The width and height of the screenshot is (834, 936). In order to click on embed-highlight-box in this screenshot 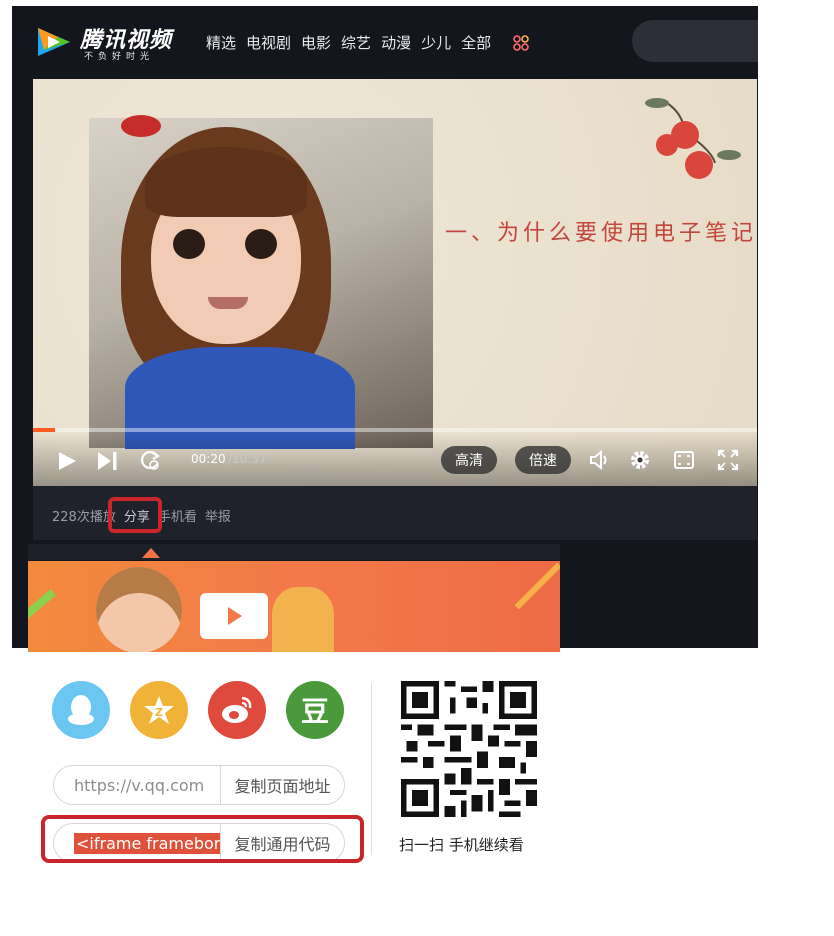, I will do `click(202, 839)`.